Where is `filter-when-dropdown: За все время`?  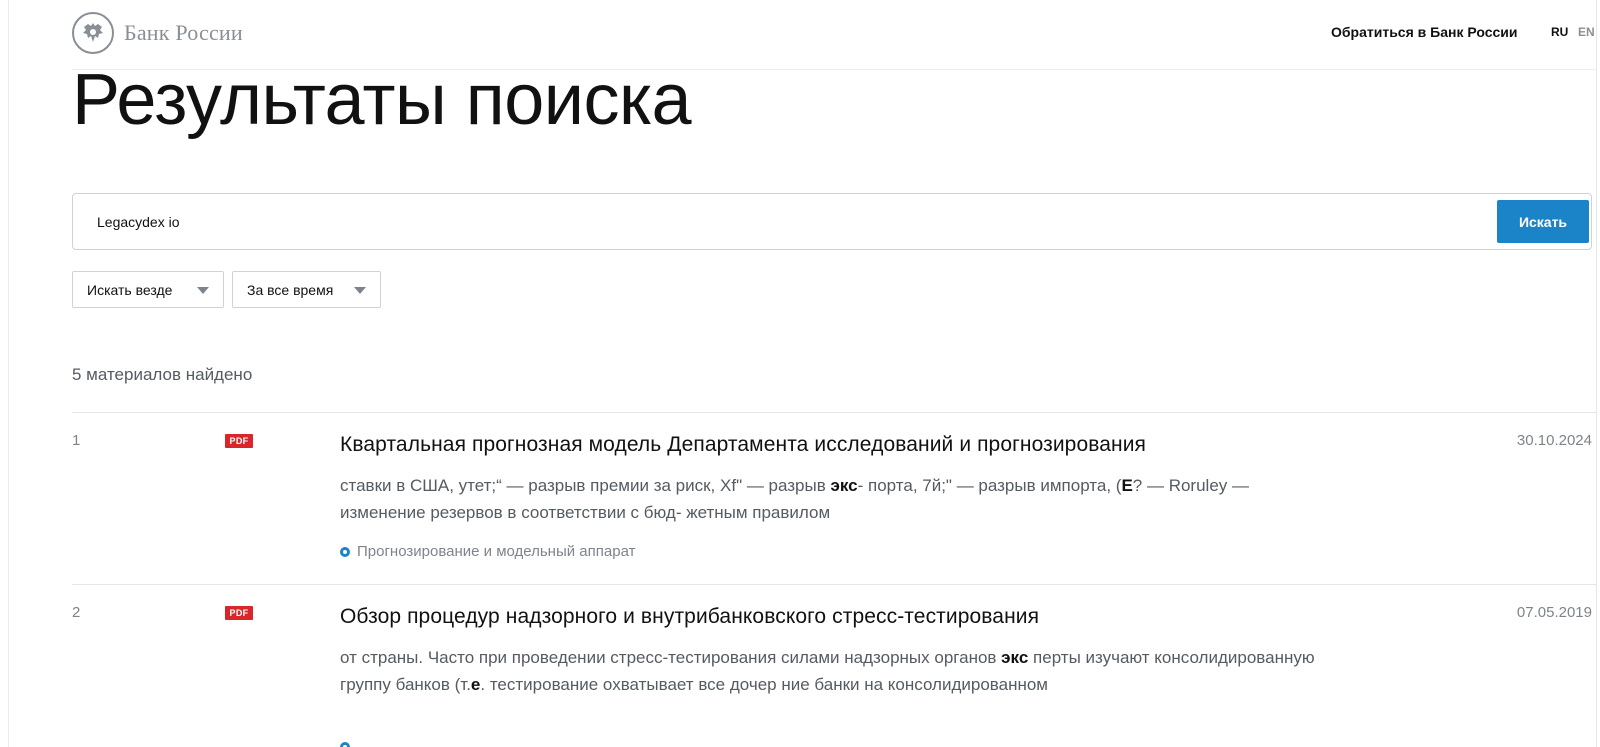
filter-when-dropdown: За все время is located at coordinates (306, 289).